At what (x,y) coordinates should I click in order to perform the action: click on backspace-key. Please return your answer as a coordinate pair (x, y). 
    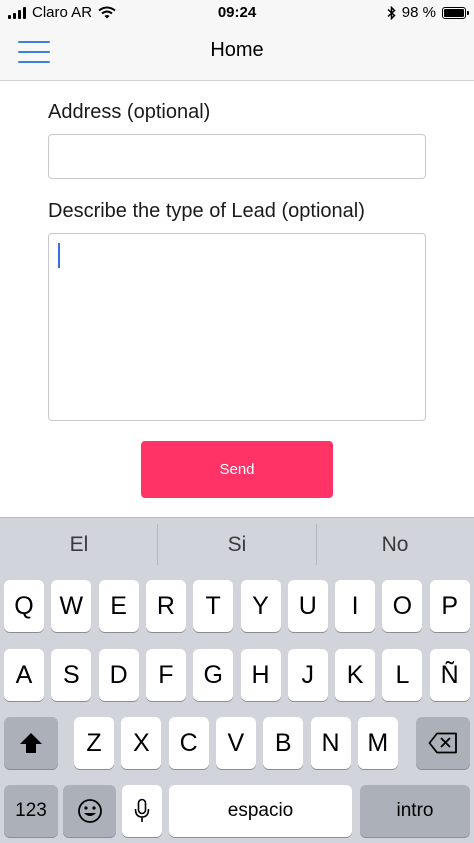
    Looking at the image, I should click on (443, 743).